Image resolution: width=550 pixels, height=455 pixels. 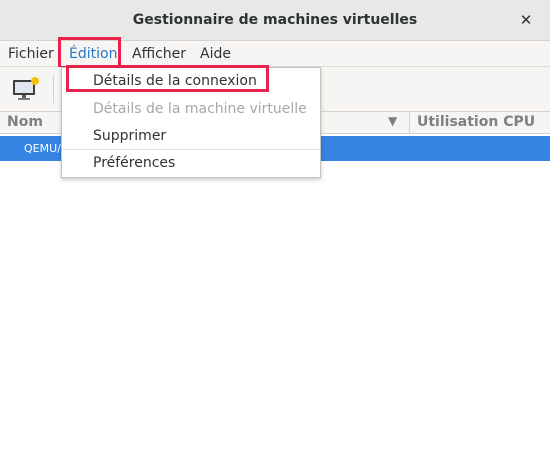 What do you see at coordinates (409, 122) in the screenshot?
I see `column-separator` at bounding box center [409, 122].